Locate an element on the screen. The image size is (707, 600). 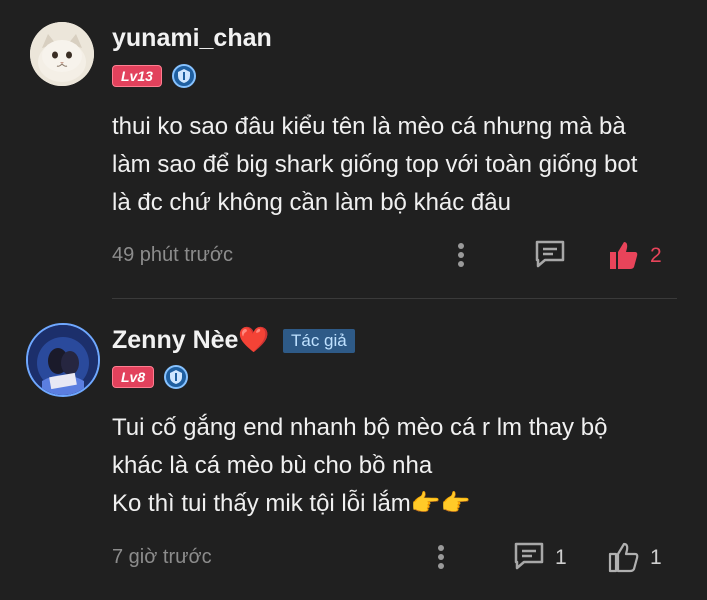
comment-line: khác là cá mèo bù cho bồ nha is located at coordinates (272, 465).